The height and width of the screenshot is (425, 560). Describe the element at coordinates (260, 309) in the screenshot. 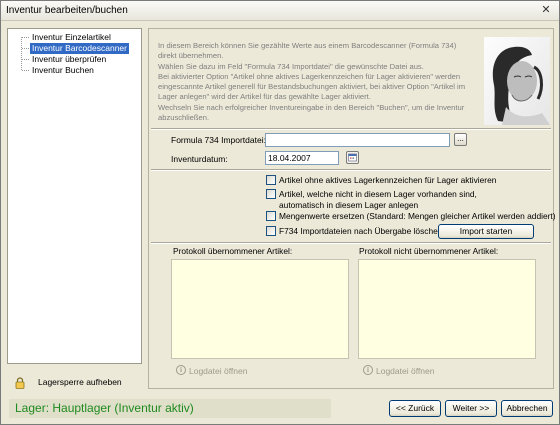

I see `accepted-log-area` at that location.